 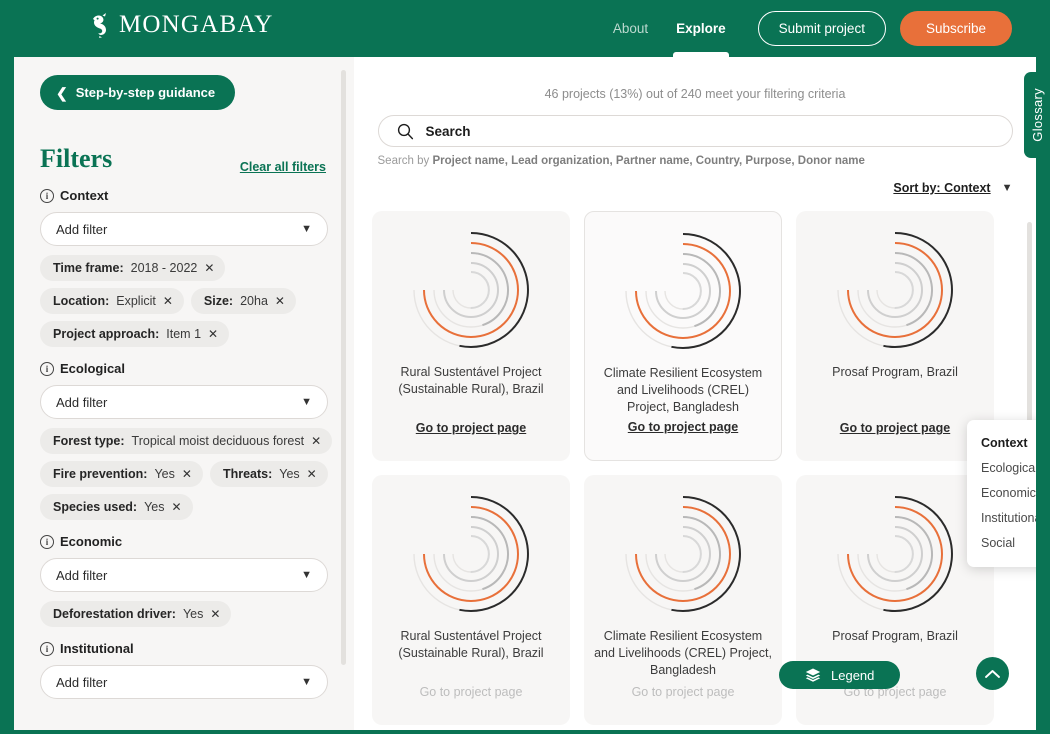 What do you see at coordinates (853, 675) in the screenshot?
I see `legend-label: Legend` at bounding box center [853, 675].